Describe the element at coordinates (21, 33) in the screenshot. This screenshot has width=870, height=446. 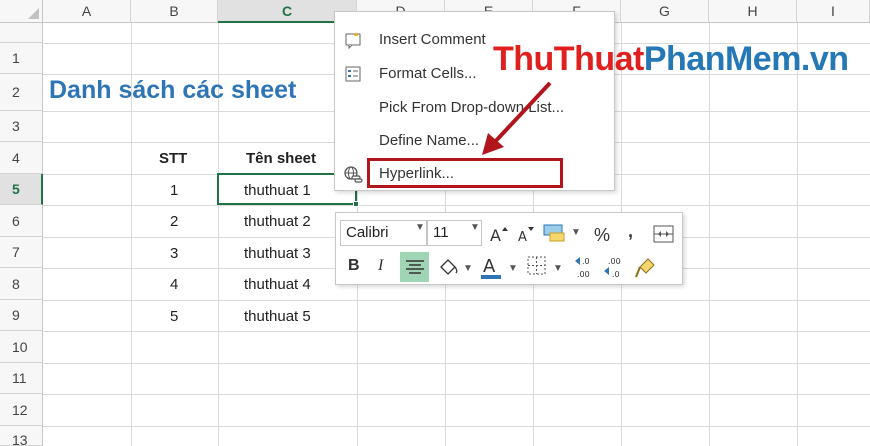
I see `row-header-spacer` at that location.